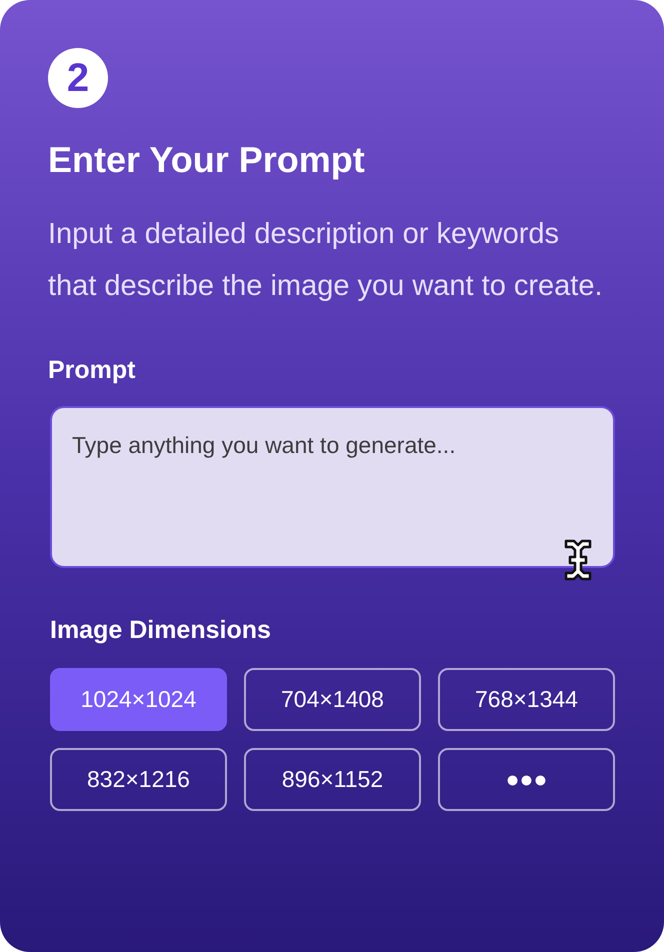  I want to click on step-number: 2, so click(78, 78).